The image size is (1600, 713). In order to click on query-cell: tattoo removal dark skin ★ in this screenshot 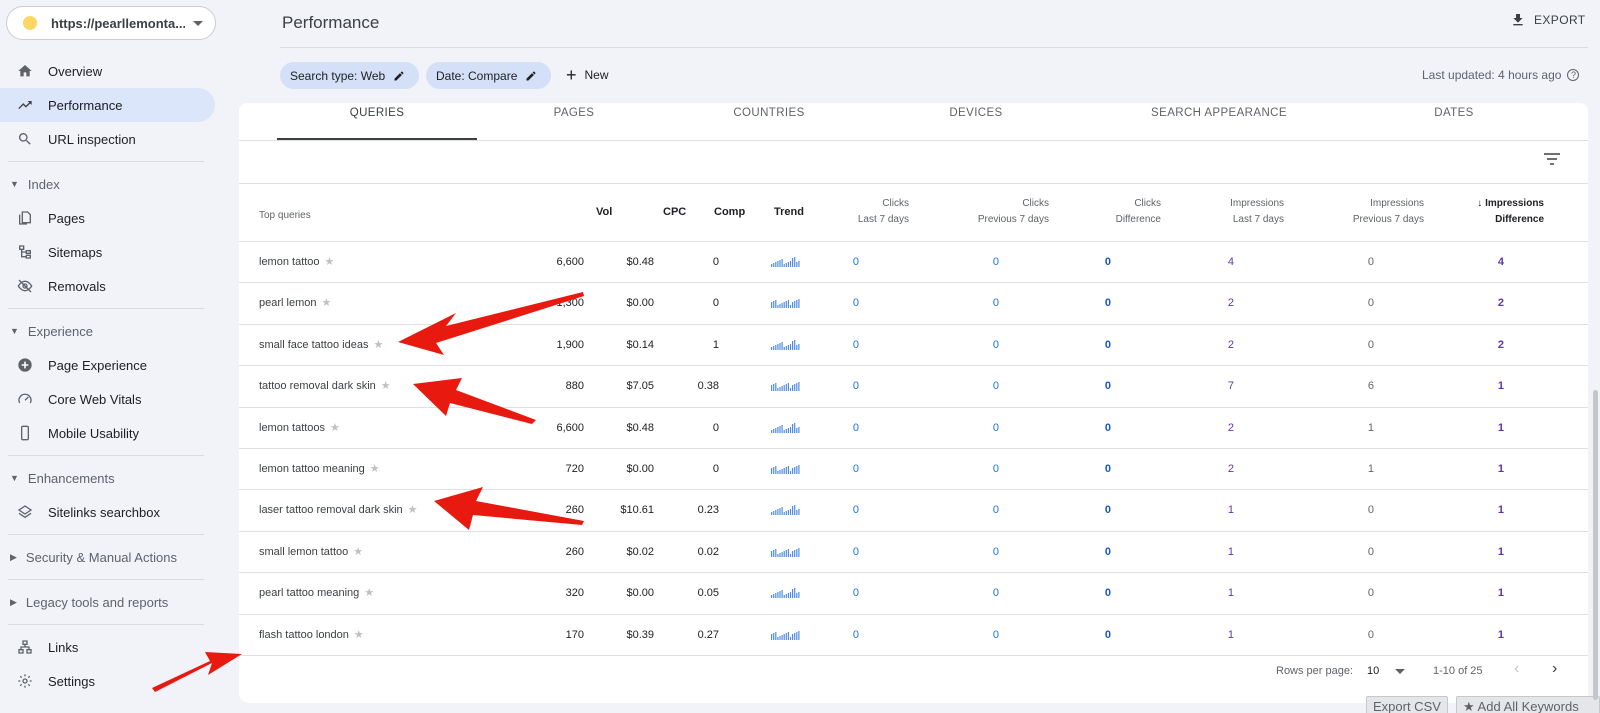, I will do `click(325, 386)`.